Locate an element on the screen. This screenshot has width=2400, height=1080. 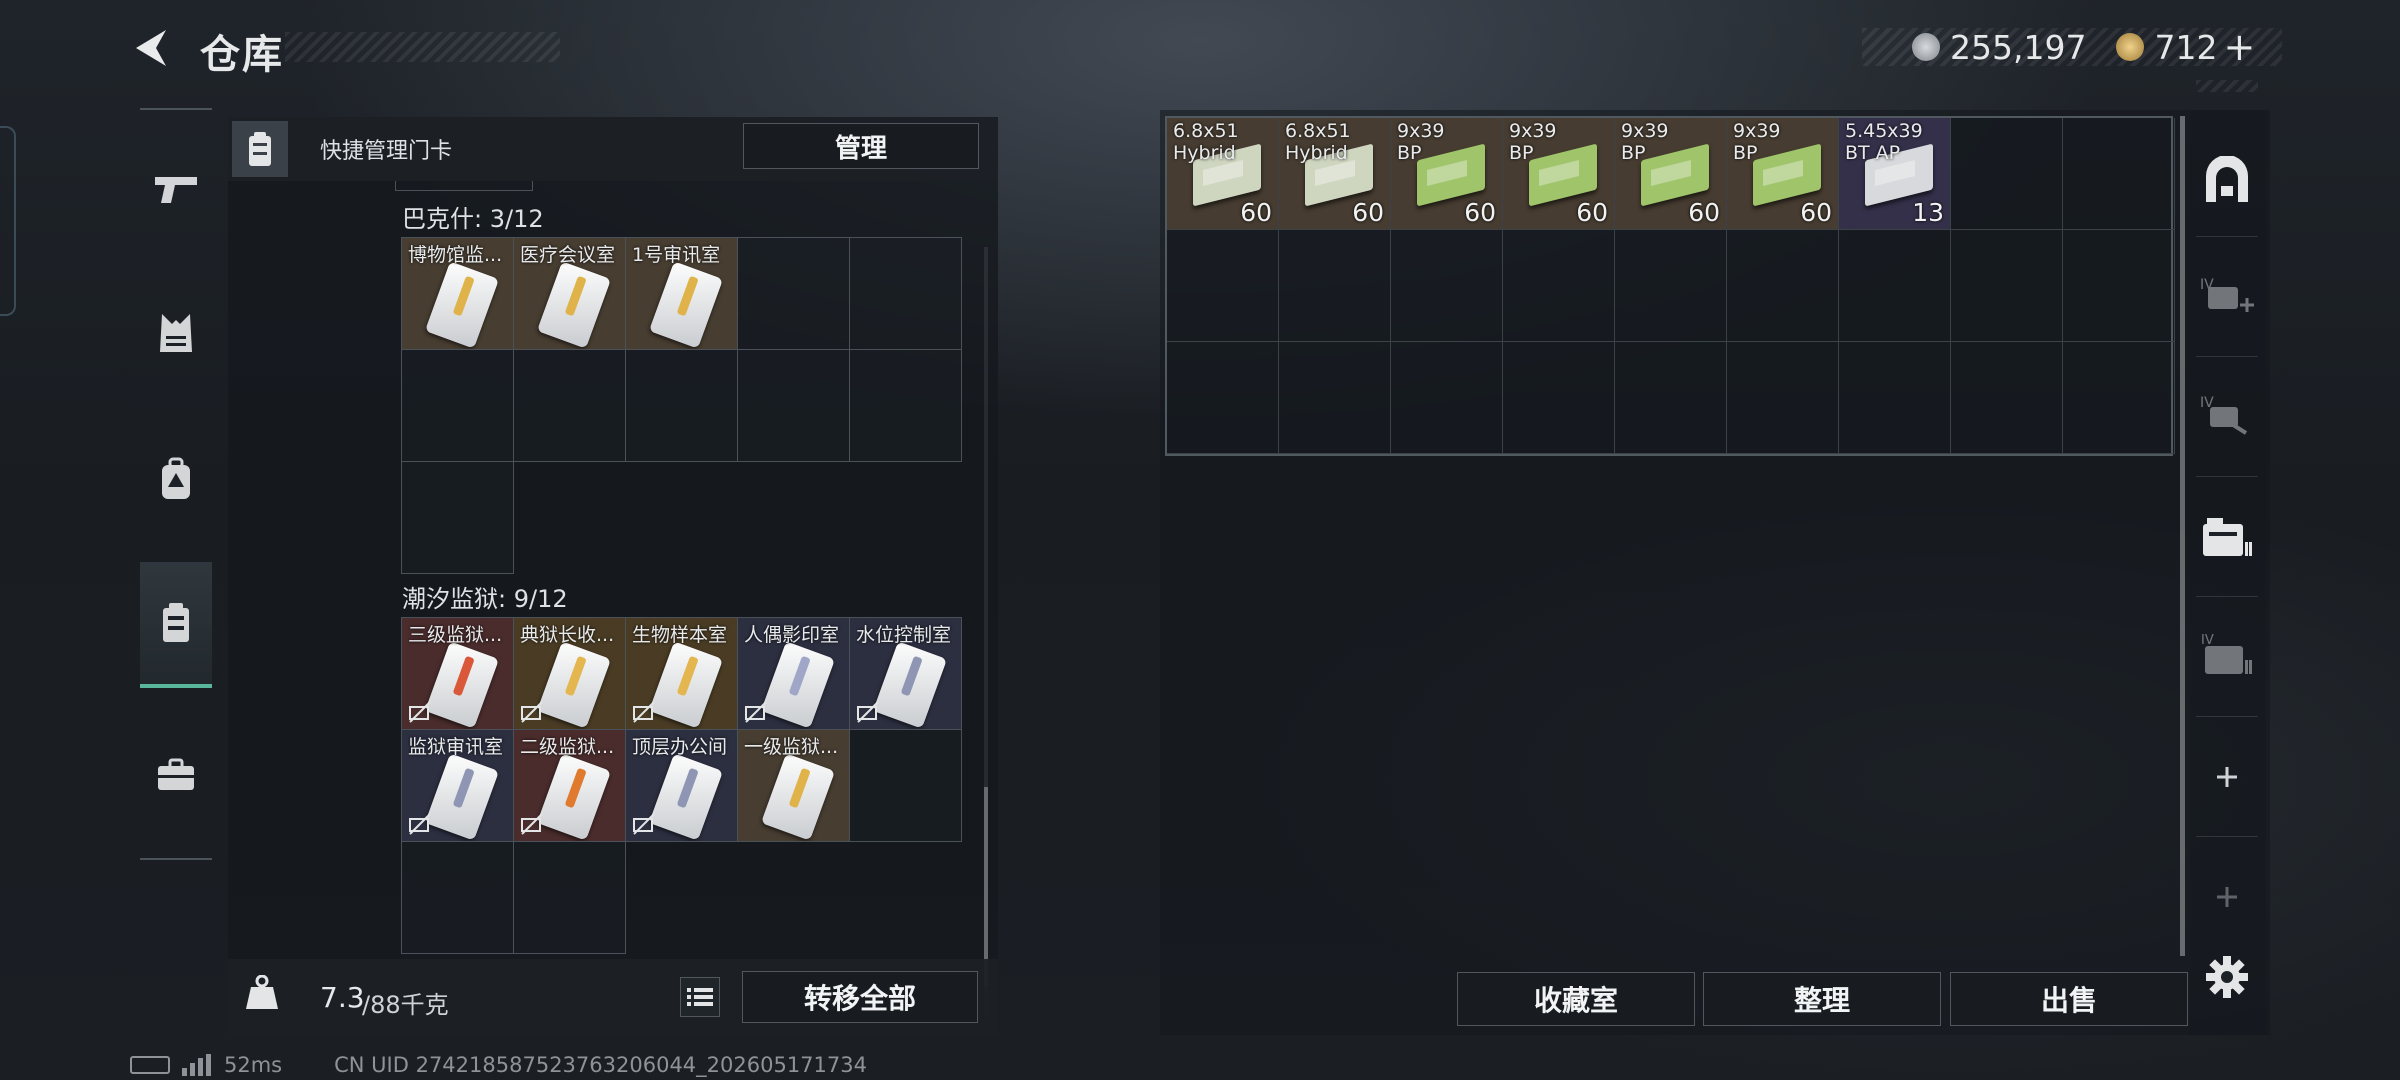
transfer-all-button: 转移全部 is located at coordinates (860, 997).